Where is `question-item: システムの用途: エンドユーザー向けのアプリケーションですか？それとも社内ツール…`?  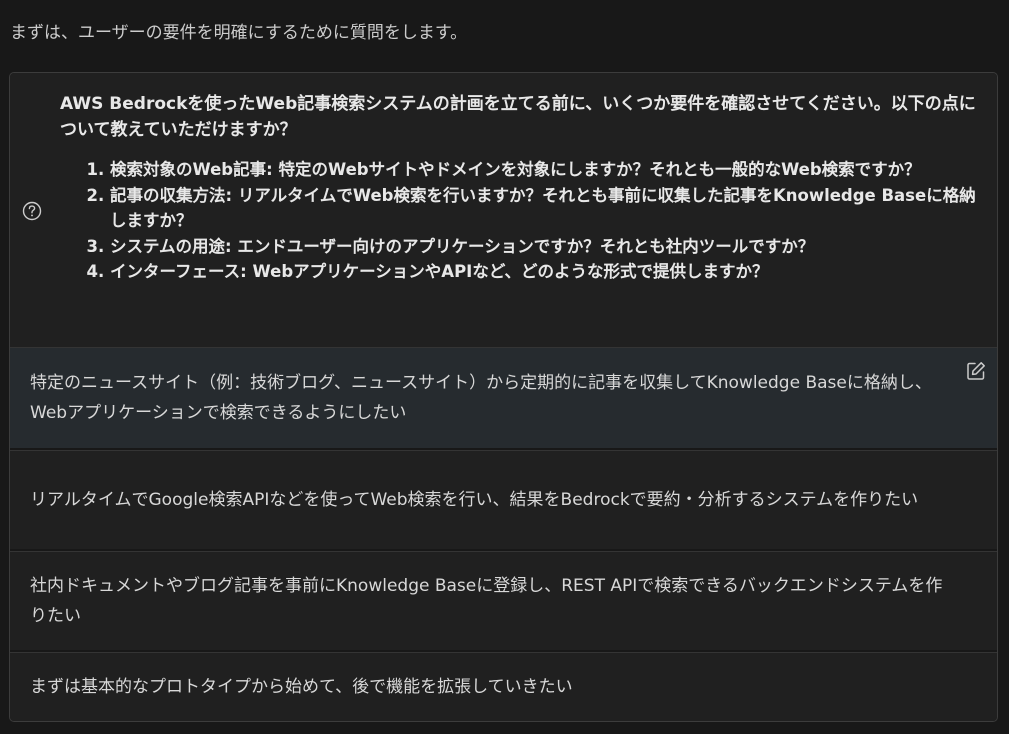 question-item: システムの用途: エンドユーザー向けのアプリケーションですか？それとも社内ツール… is located at coordinates (550, 247).